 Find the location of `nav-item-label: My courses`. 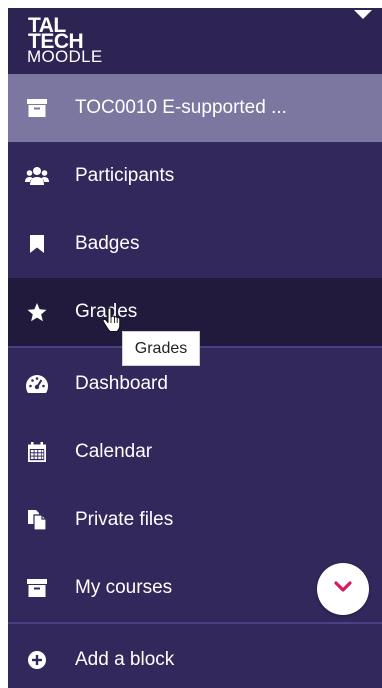

nav-item-label: My courses is located at coordinates (124, 587).